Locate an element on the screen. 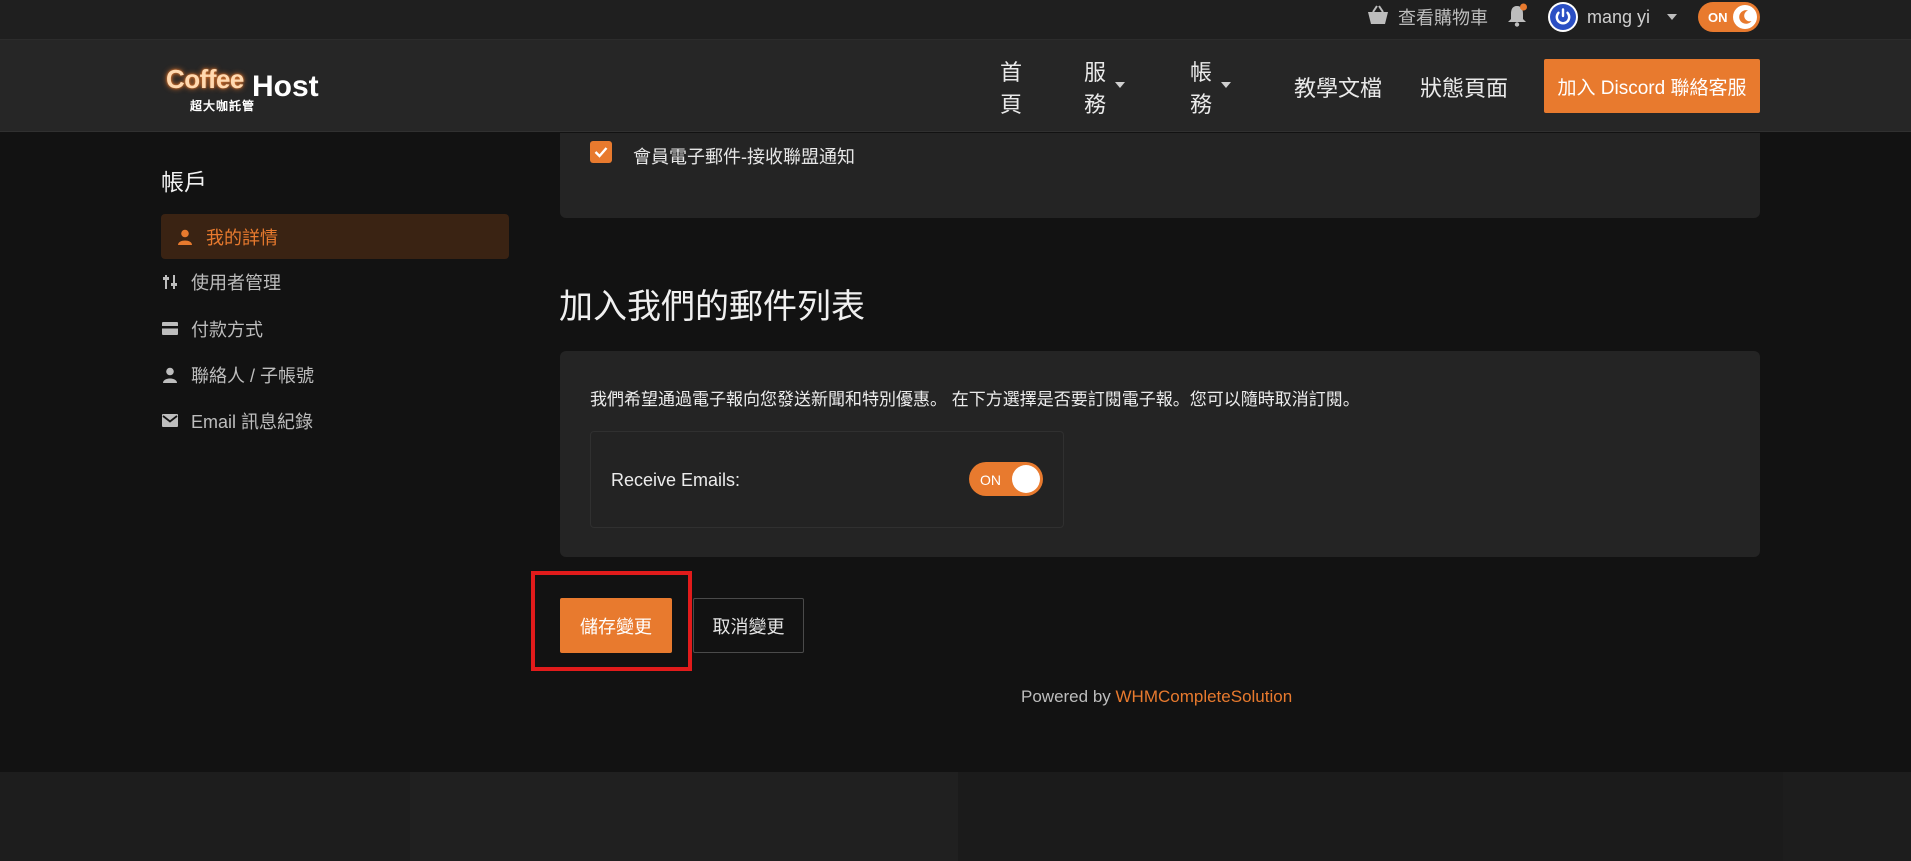 The width and height of the screenshot is (1911, 861). notifications-button is located at coordinates (1517, 17).